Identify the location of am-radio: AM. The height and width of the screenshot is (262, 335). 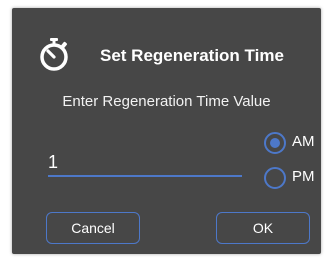
(294, 143).